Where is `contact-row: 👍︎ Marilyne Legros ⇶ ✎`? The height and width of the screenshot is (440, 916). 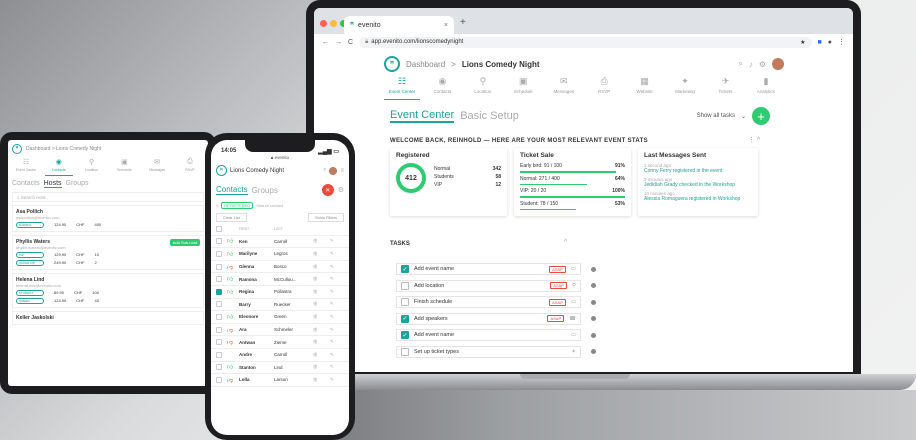
contact-row: 👍︎ Marilyne Legros ⇶ ✎ is located at coordinates (280, 254).